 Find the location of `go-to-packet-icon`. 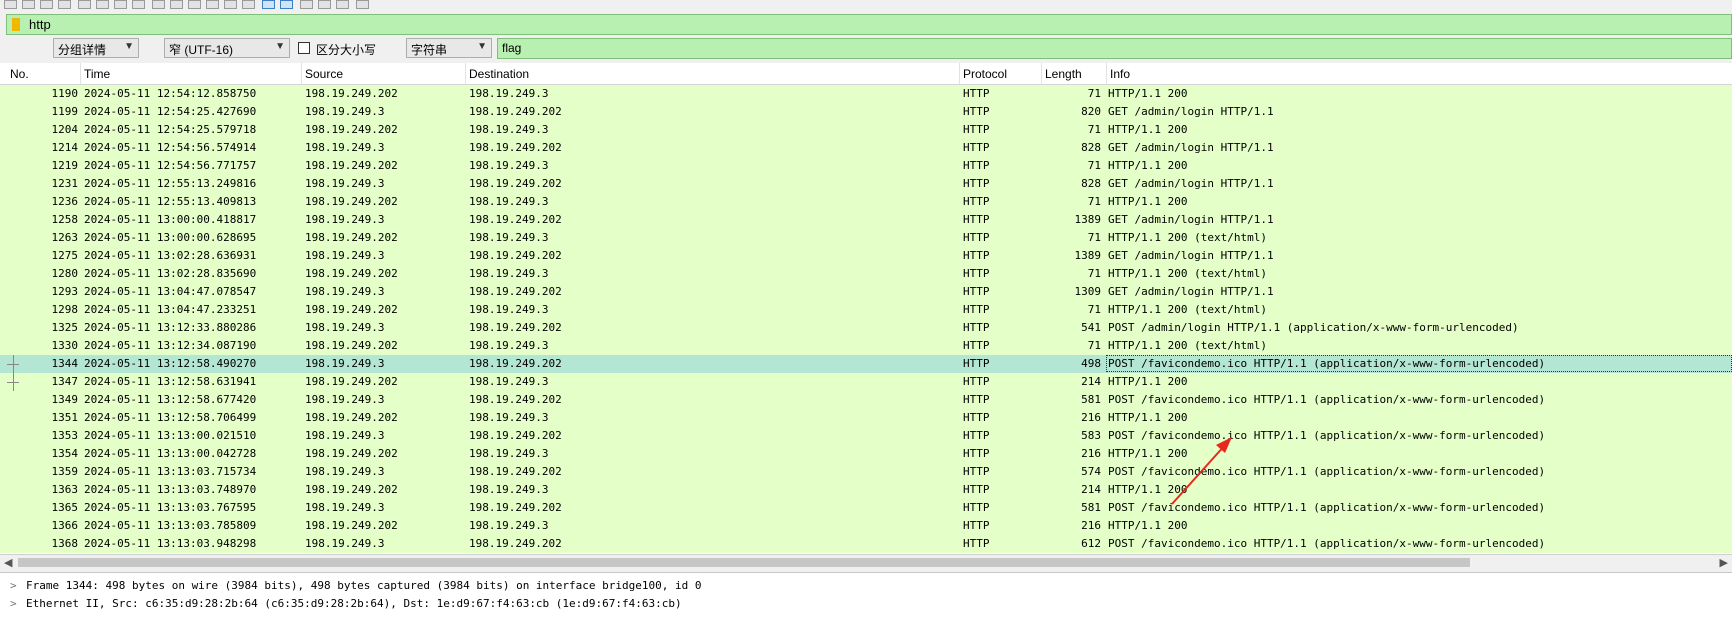

go-to-packet-icon is located at coordinates (212, 4).